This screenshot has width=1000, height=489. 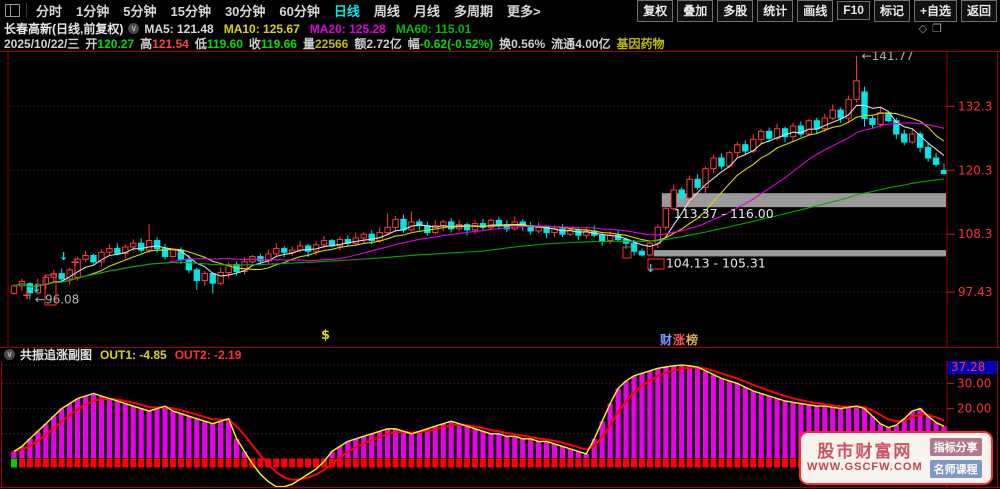 What do you see at coordinates (930, 28) in the screenshot?
I see `corner-icons: ◇ ❐` at bounding box center [930, 28].